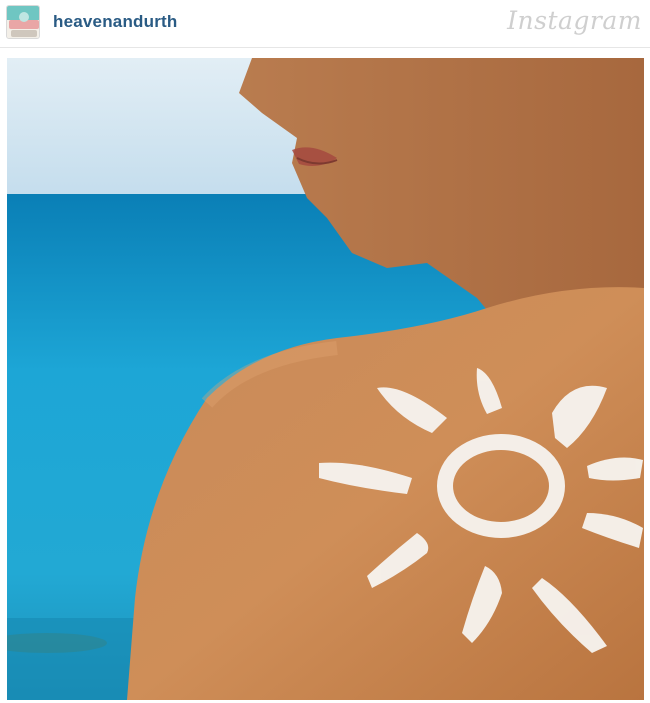 The image size is (650, 703). Describe the element at coordinates (574, 20) in the screenshot. I see `instagram-logo: Instagram` at that location.